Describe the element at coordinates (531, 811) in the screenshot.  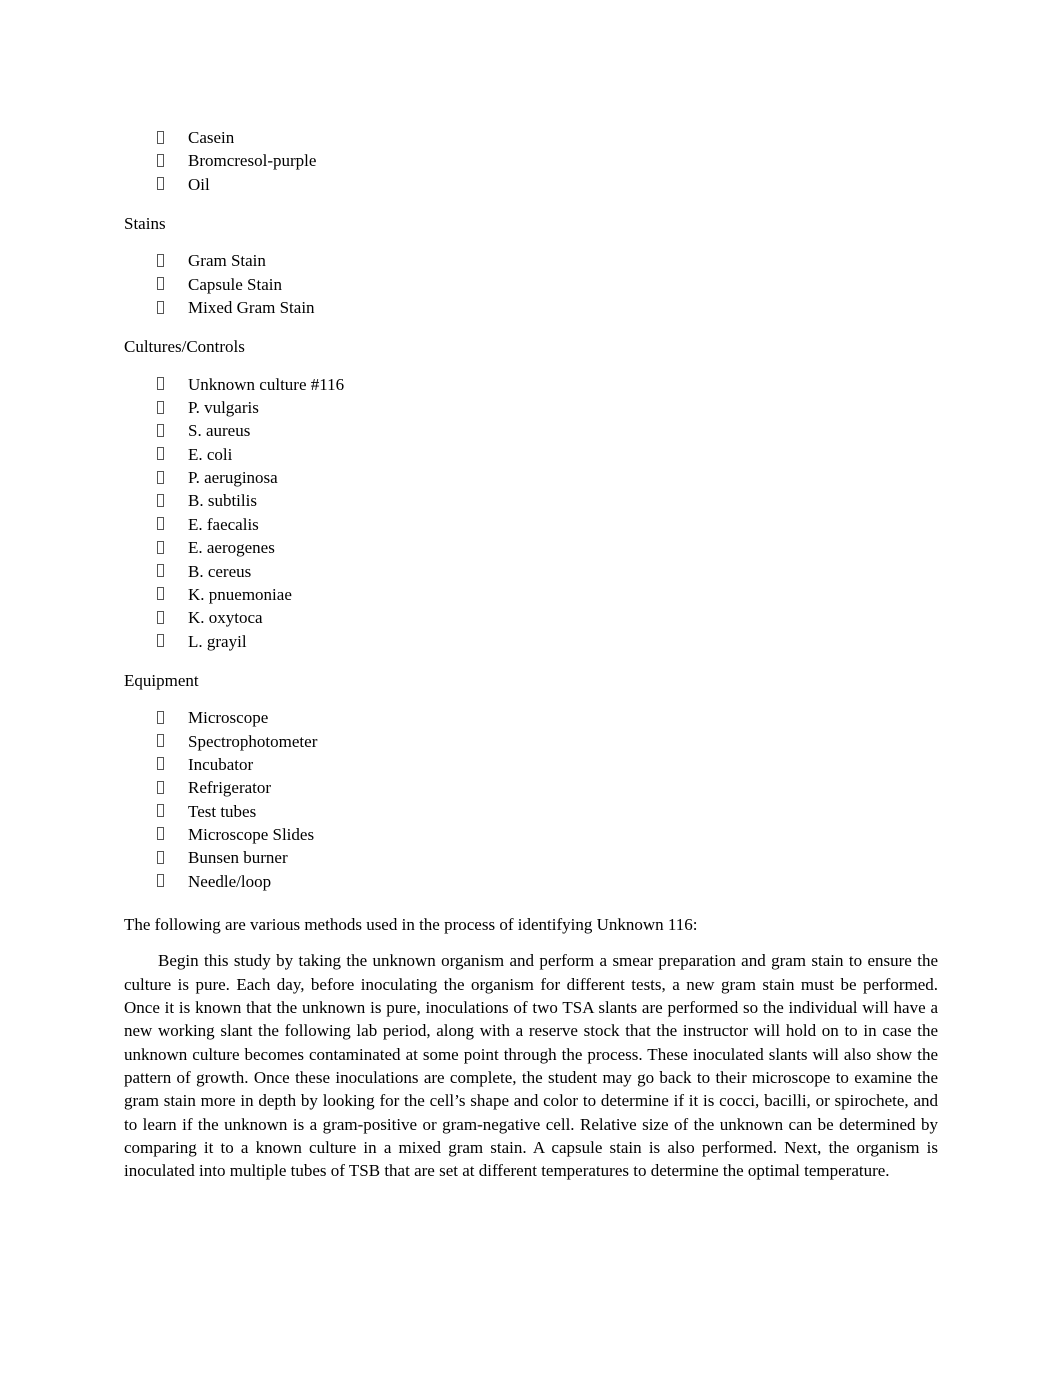
I see `list-item: Test tubes` at that location.